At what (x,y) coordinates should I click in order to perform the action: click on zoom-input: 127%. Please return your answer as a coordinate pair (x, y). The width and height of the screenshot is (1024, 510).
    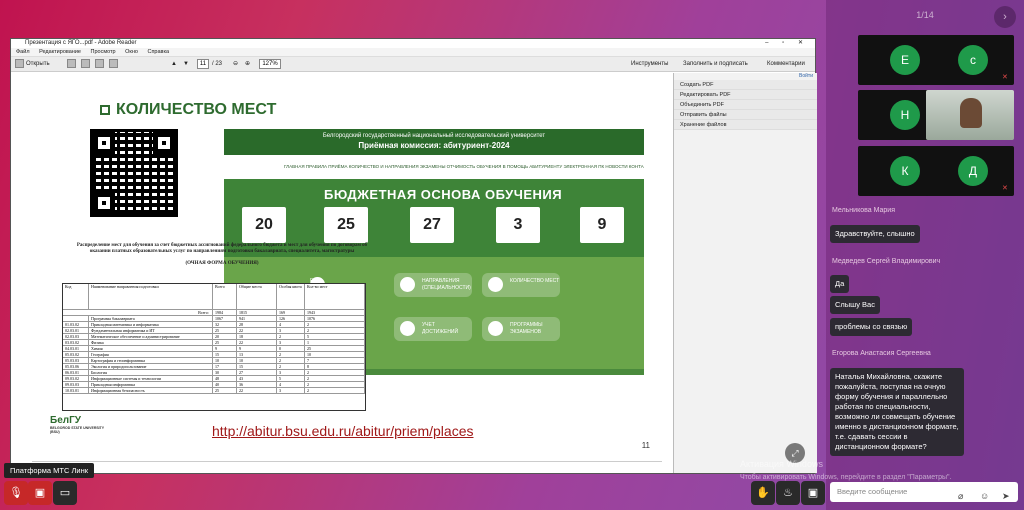
    Looking at the image, I should click on (270, 64).